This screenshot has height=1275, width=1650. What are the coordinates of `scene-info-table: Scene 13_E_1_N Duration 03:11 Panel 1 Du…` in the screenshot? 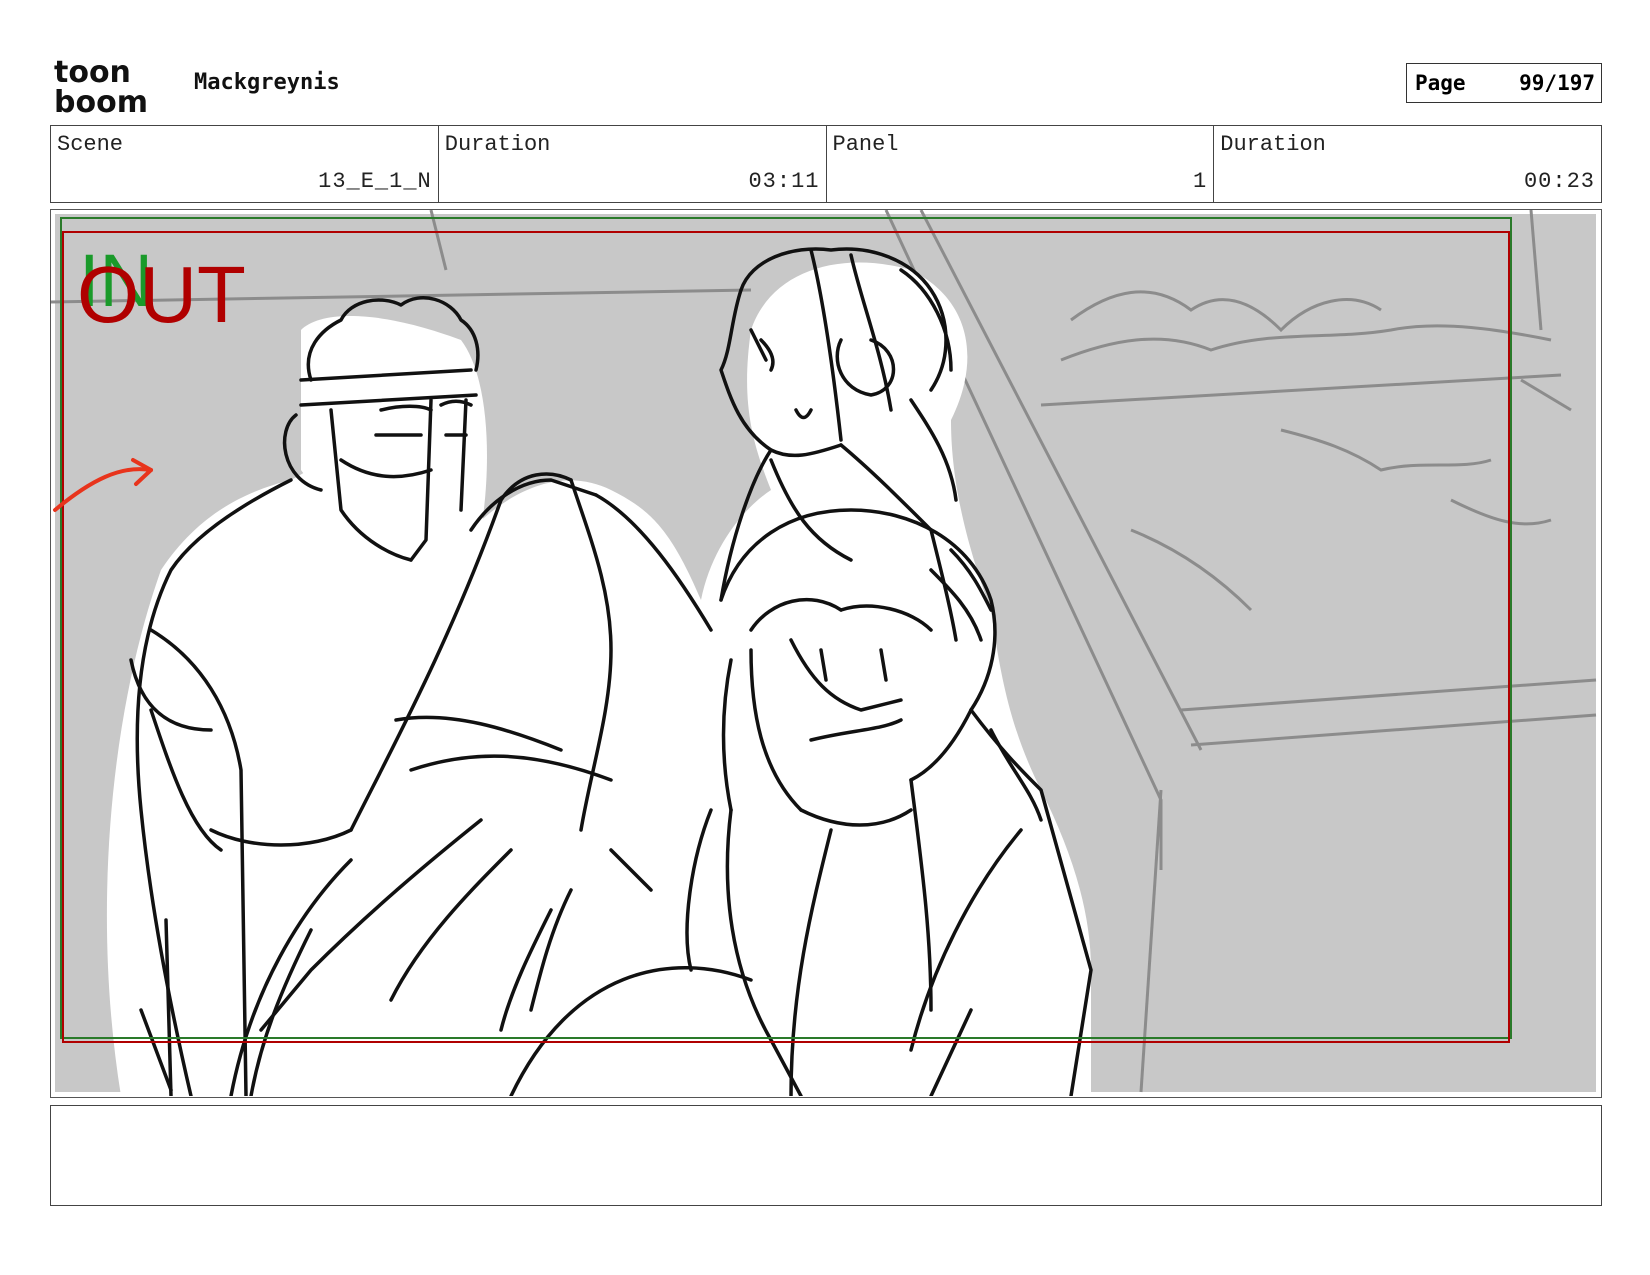 It's located at (826, 164).